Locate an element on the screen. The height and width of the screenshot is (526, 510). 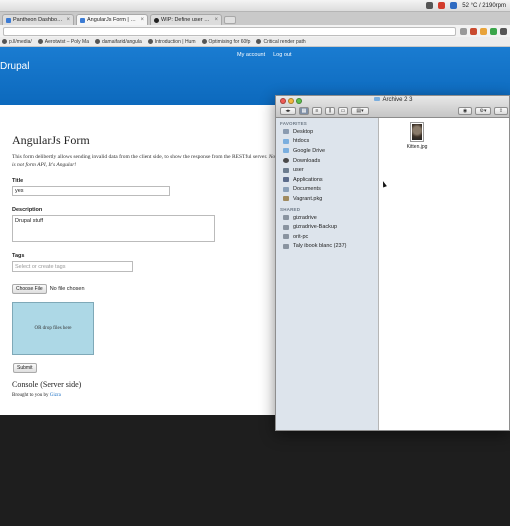
bookmark-label: Aerotwist – Poly Ma is located at coordinates (66, 41).